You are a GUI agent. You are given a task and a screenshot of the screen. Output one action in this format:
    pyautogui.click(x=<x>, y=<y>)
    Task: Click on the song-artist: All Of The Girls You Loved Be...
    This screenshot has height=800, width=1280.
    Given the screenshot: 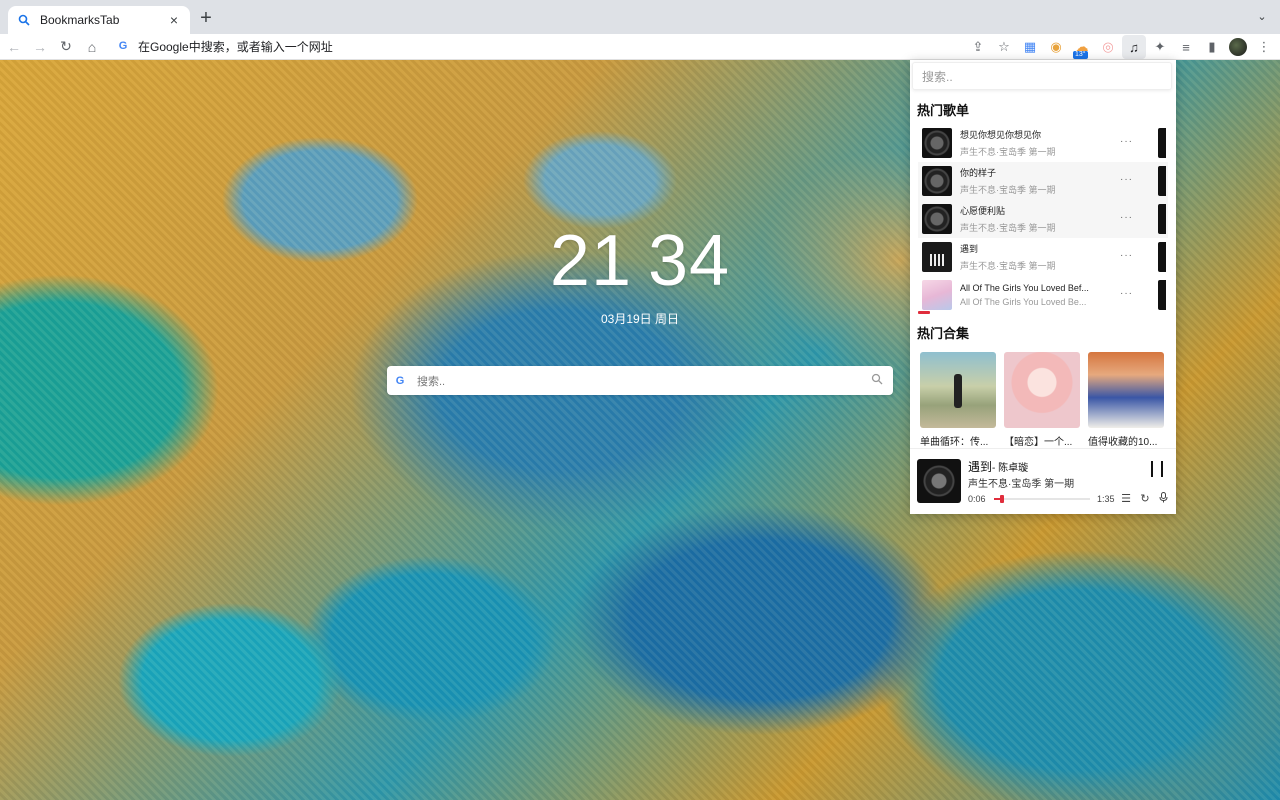 What is the action you would take?
    pyautogui.click(x=1023, y=302)
    